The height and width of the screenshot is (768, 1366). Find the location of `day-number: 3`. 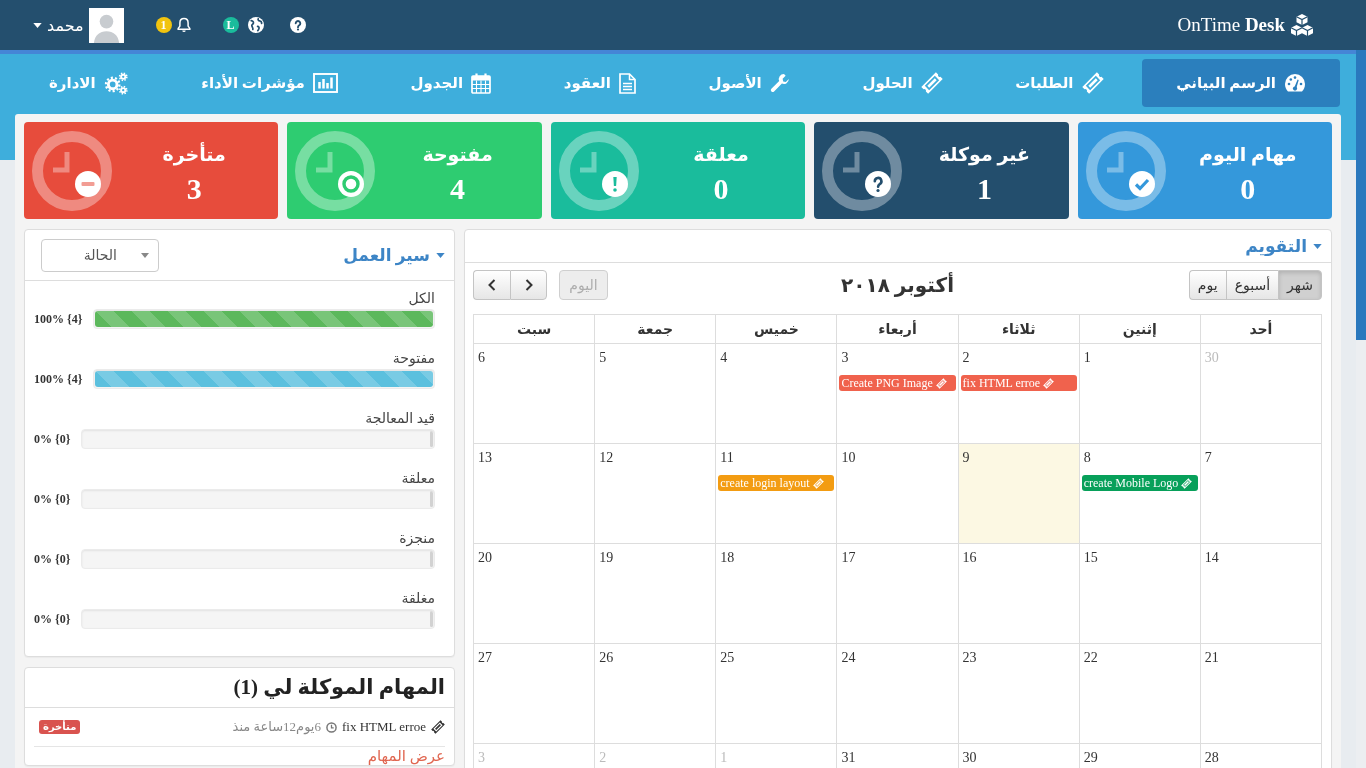

day-number: 3 is located at coordinates (481, 757).